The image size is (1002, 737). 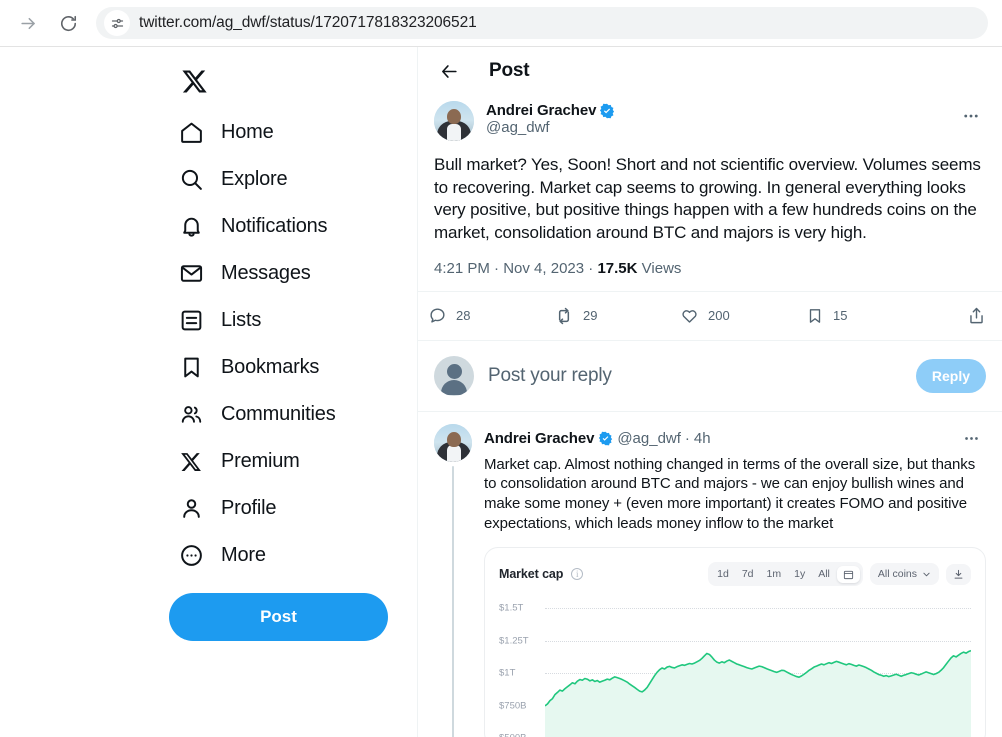 What do you see at coordinates (824, 574) in the screenshot?
I see `range-tab-all: All` at bounding box center [824, 574].